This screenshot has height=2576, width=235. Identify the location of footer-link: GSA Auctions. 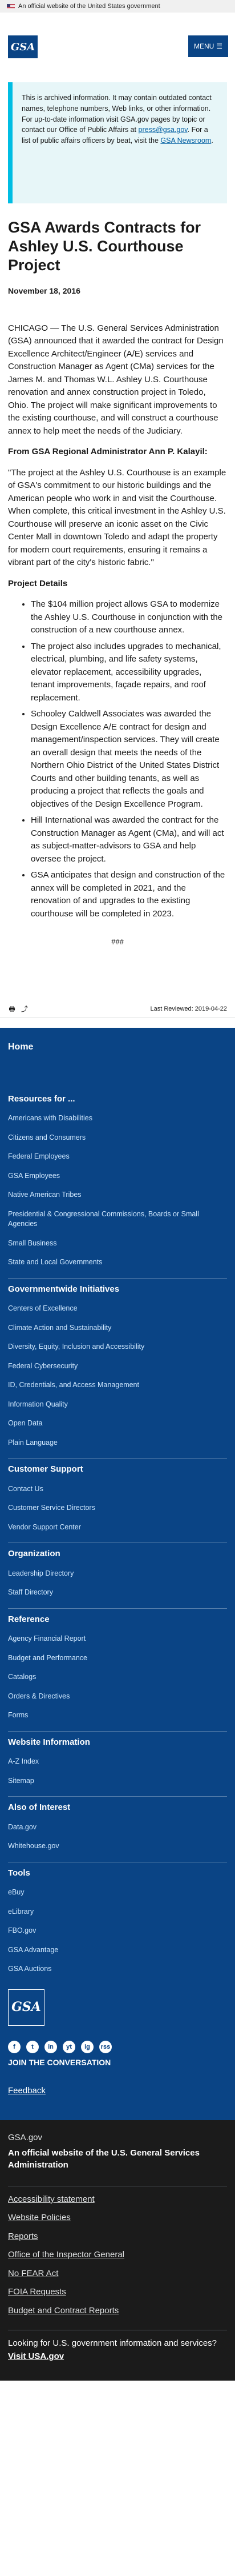
(29, 1969).